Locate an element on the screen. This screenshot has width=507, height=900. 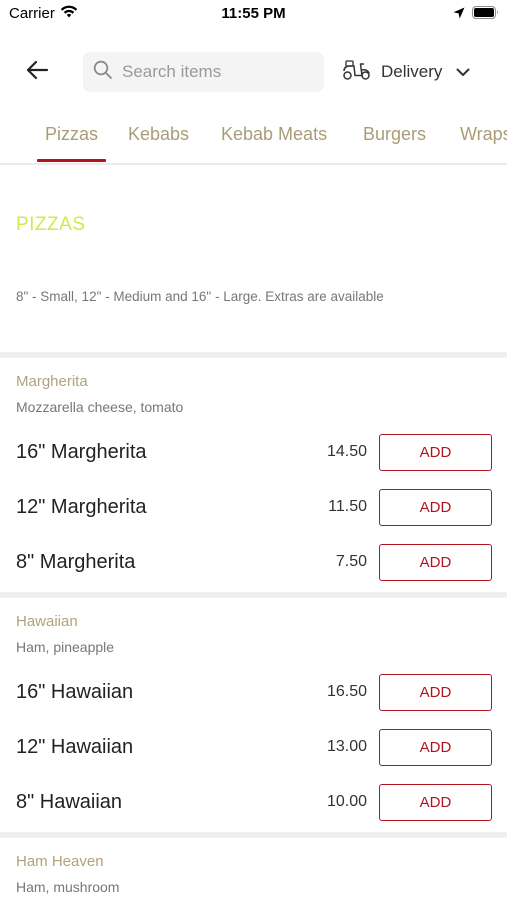
menu-item-price: 13.00 is located at coordinates (346, 746).